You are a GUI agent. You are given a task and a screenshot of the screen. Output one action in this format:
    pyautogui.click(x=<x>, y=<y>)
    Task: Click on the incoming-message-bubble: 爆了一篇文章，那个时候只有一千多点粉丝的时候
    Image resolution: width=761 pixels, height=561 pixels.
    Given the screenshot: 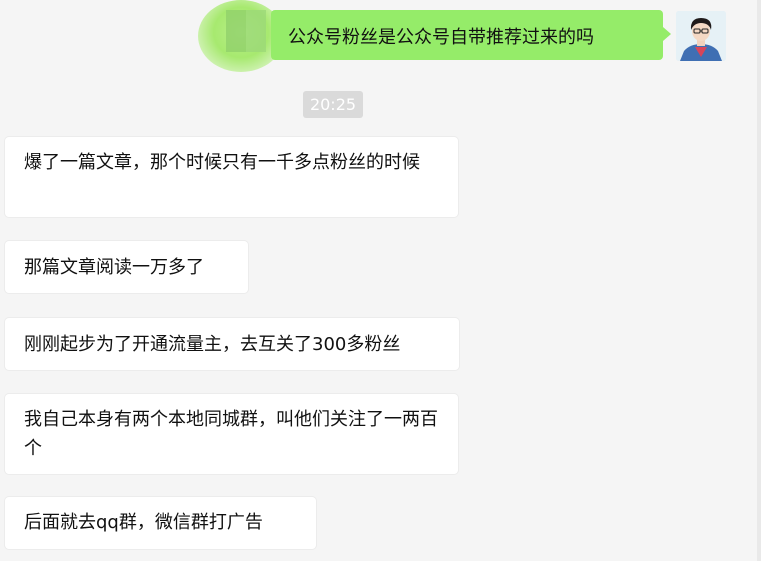 What is the action you would take?
    pyautogui.click(x=231, y=177)
    